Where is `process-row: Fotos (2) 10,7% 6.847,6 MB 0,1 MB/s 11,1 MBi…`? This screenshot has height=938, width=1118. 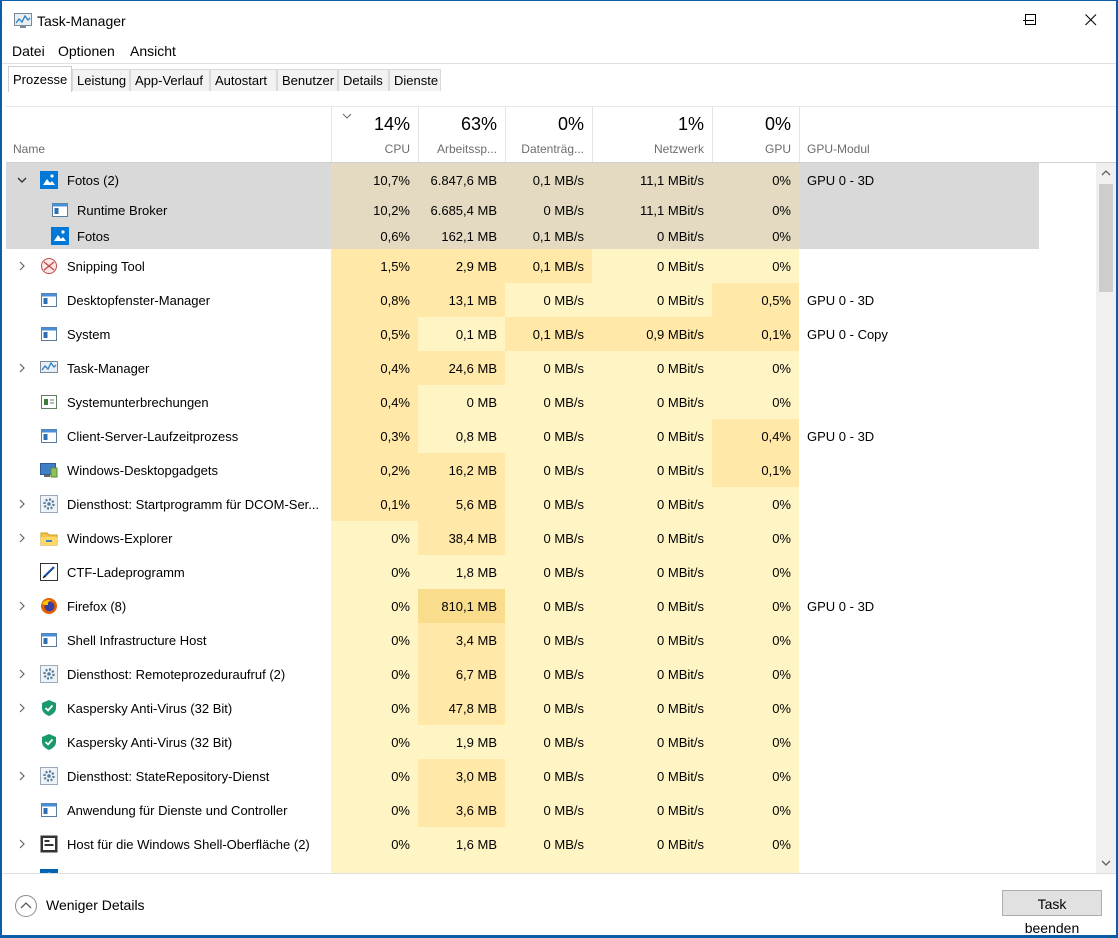
process-row: Fotos (2) 10,7% 6.847,6 MB 0,1 MB/s 11,1 MBi… is located at coordinates (550, 180).